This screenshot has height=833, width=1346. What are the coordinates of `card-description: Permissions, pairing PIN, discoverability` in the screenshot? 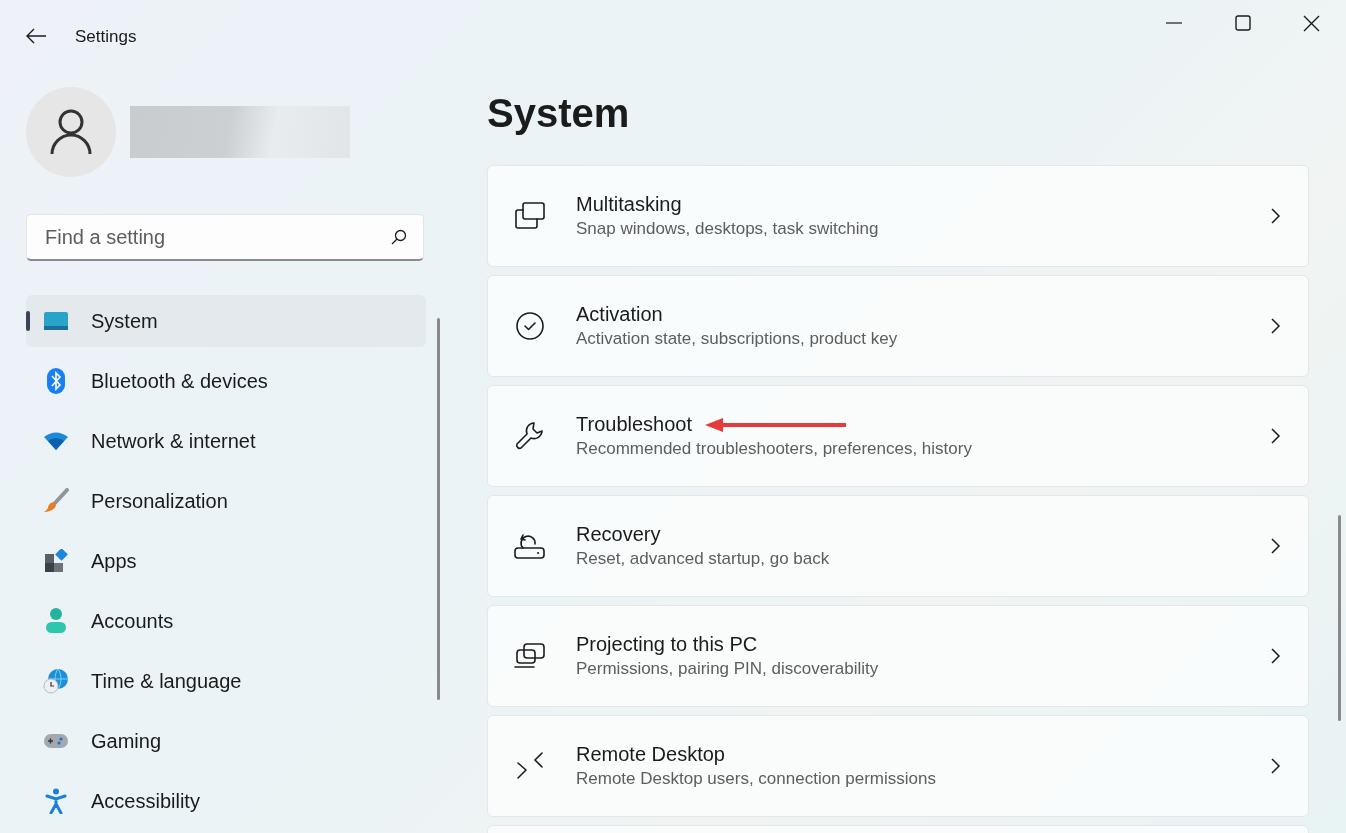 It's located at (727, 669).